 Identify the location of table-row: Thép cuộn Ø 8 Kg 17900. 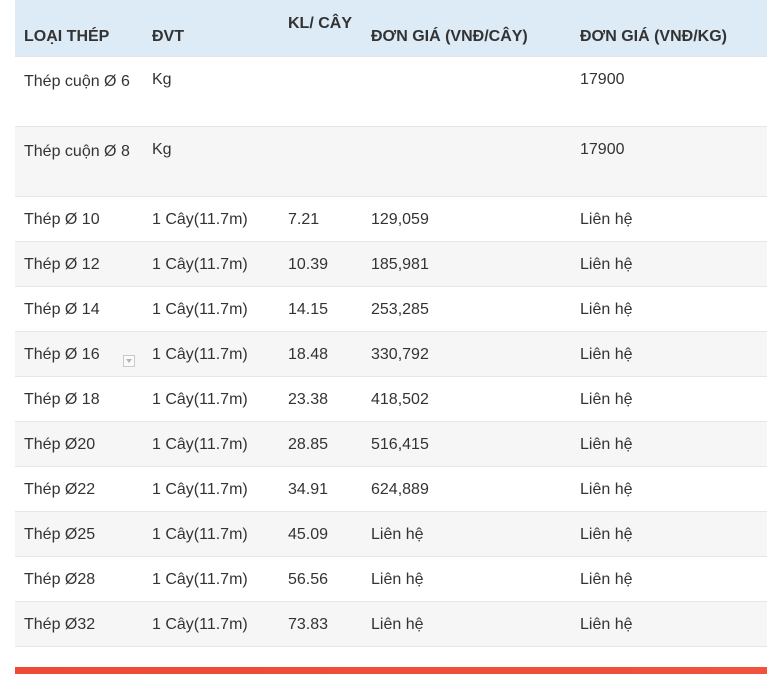
(391, 161).